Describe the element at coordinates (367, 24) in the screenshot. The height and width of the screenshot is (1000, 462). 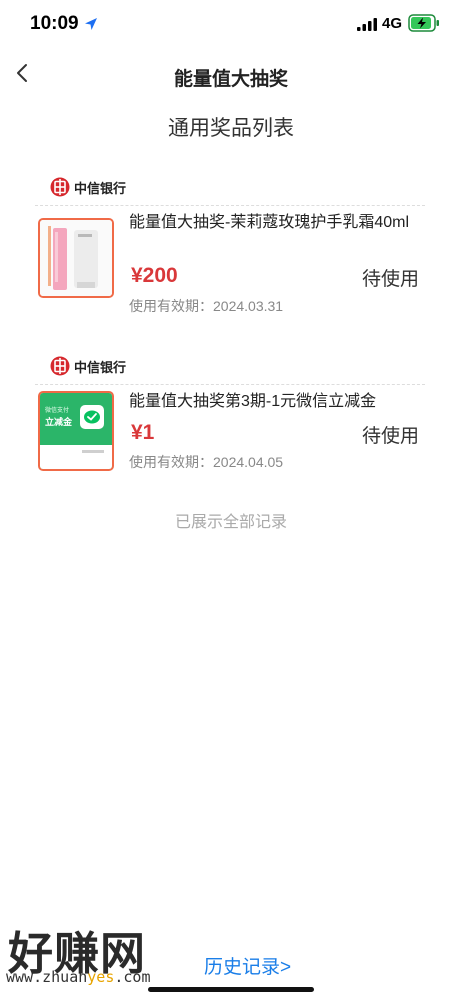
I see `cellular-signal-icon` at that location.